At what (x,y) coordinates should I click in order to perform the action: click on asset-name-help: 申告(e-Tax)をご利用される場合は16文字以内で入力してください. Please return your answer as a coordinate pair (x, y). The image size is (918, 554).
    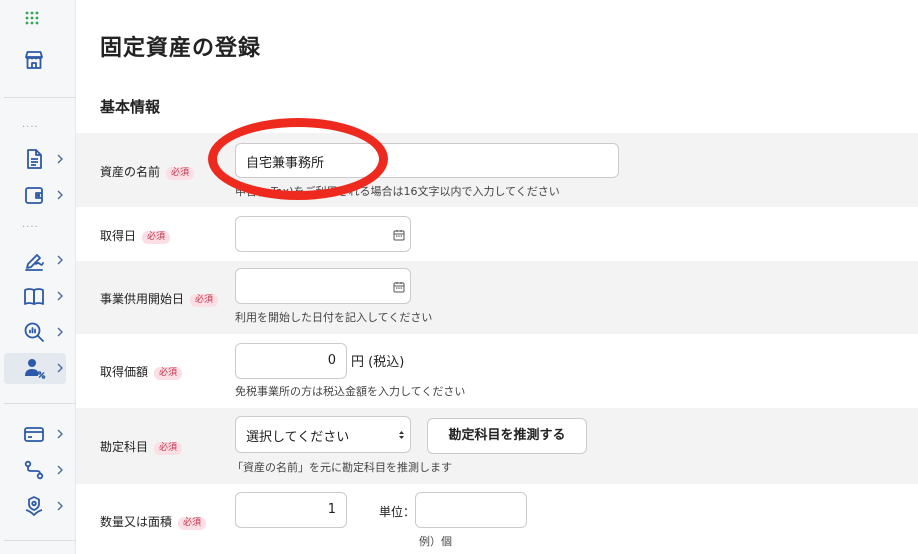
    Looking at the image, I should click on (397, 191).